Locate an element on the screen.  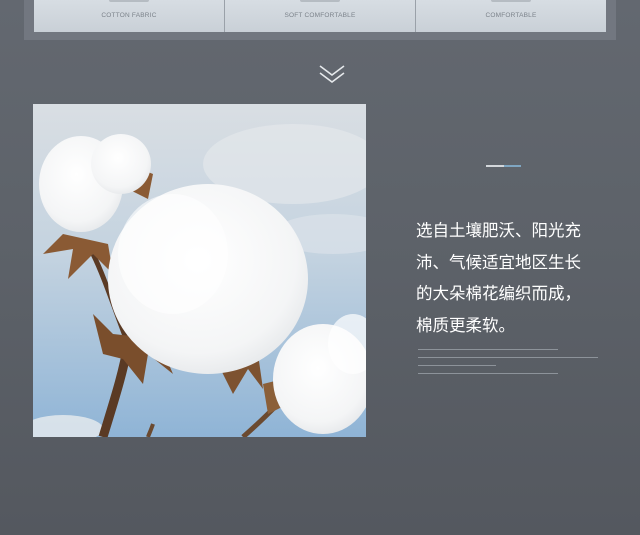
feature-label: COTTON FABRIC is located at coordinates (129, 15).